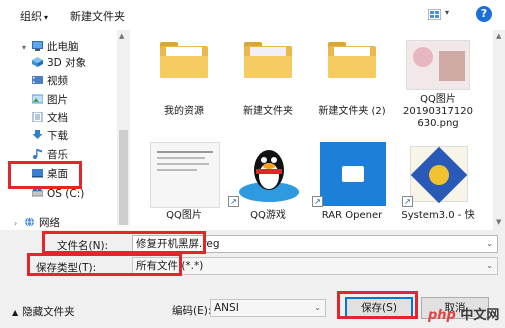  I want to click on nav-item-pictures: 图片, so click(50, 100).